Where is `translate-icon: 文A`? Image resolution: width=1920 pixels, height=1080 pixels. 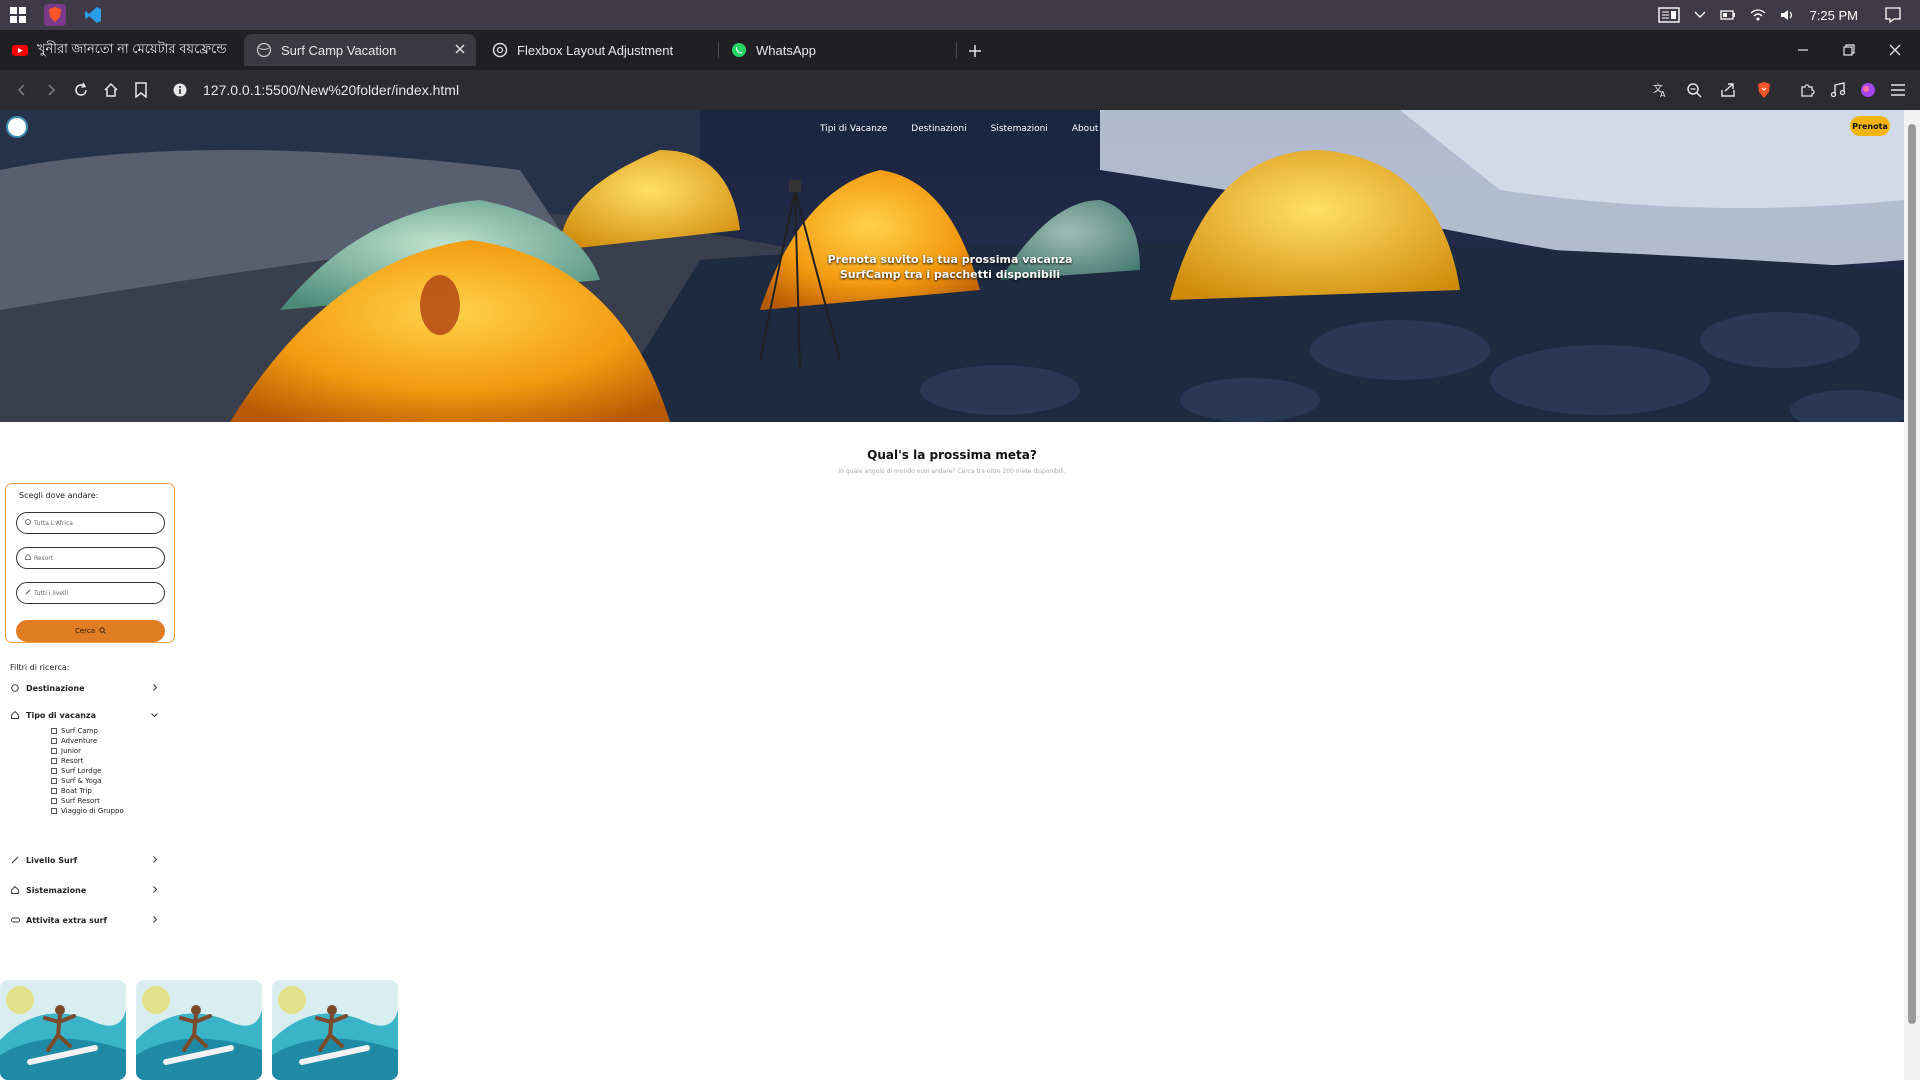 translate-icon: 文A is located at coordinates (1660, 90).